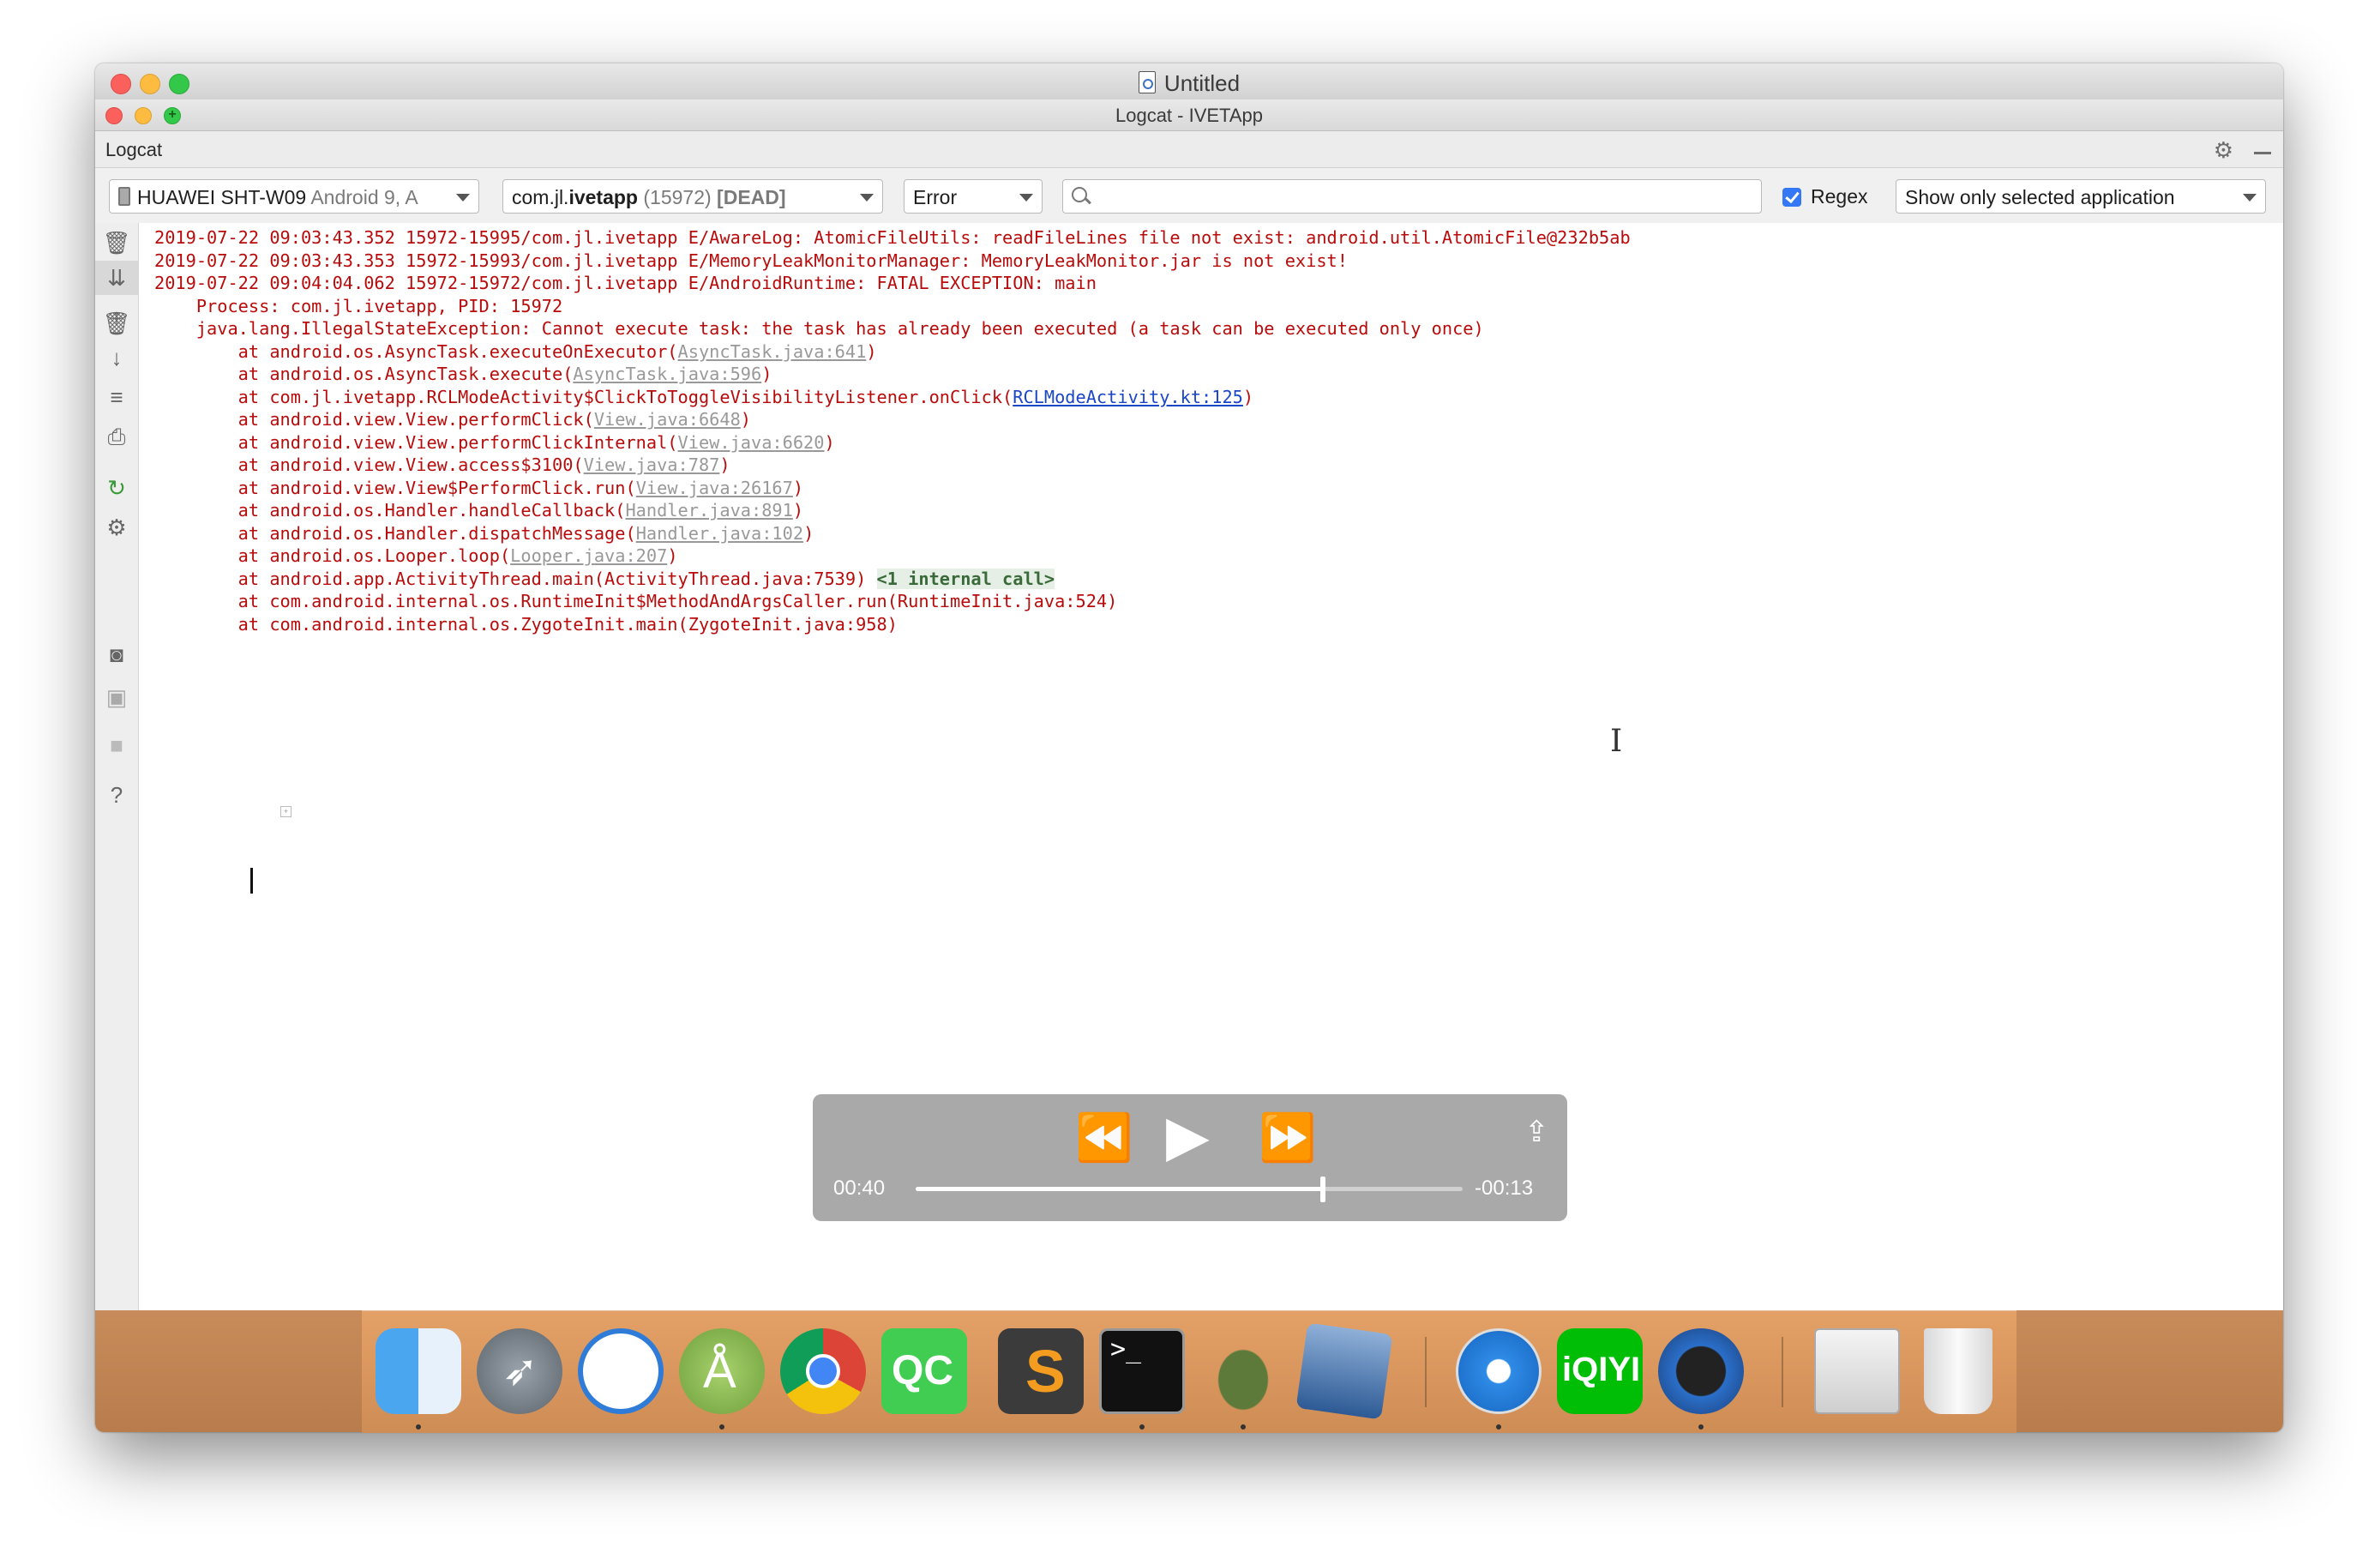  Describe the element at coordinates (117, 795) in the screenshot. I see `help-icon: ?` at that location.